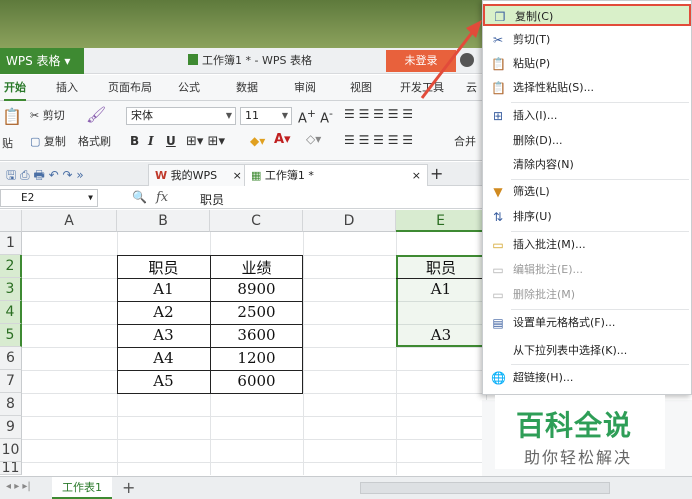 The image size is (692, 499). What do you see at coordinates (163, 312) in the screenshot?
I see `table-cell: A2` at bounding box center [163, 312].